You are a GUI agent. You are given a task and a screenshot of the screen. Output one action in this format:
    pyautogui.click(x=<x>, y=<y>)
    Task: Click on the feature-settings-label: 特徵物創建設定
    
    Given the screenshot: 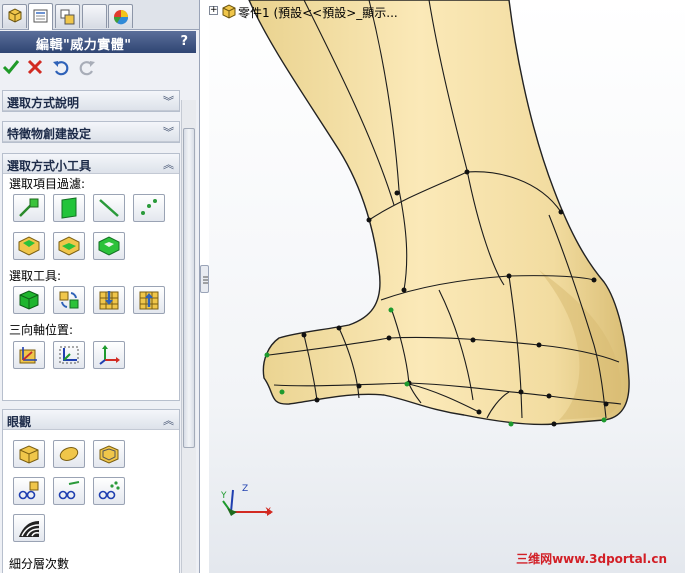 What is the action you would take?
    pyautogui.click(x=49, y=134)
    